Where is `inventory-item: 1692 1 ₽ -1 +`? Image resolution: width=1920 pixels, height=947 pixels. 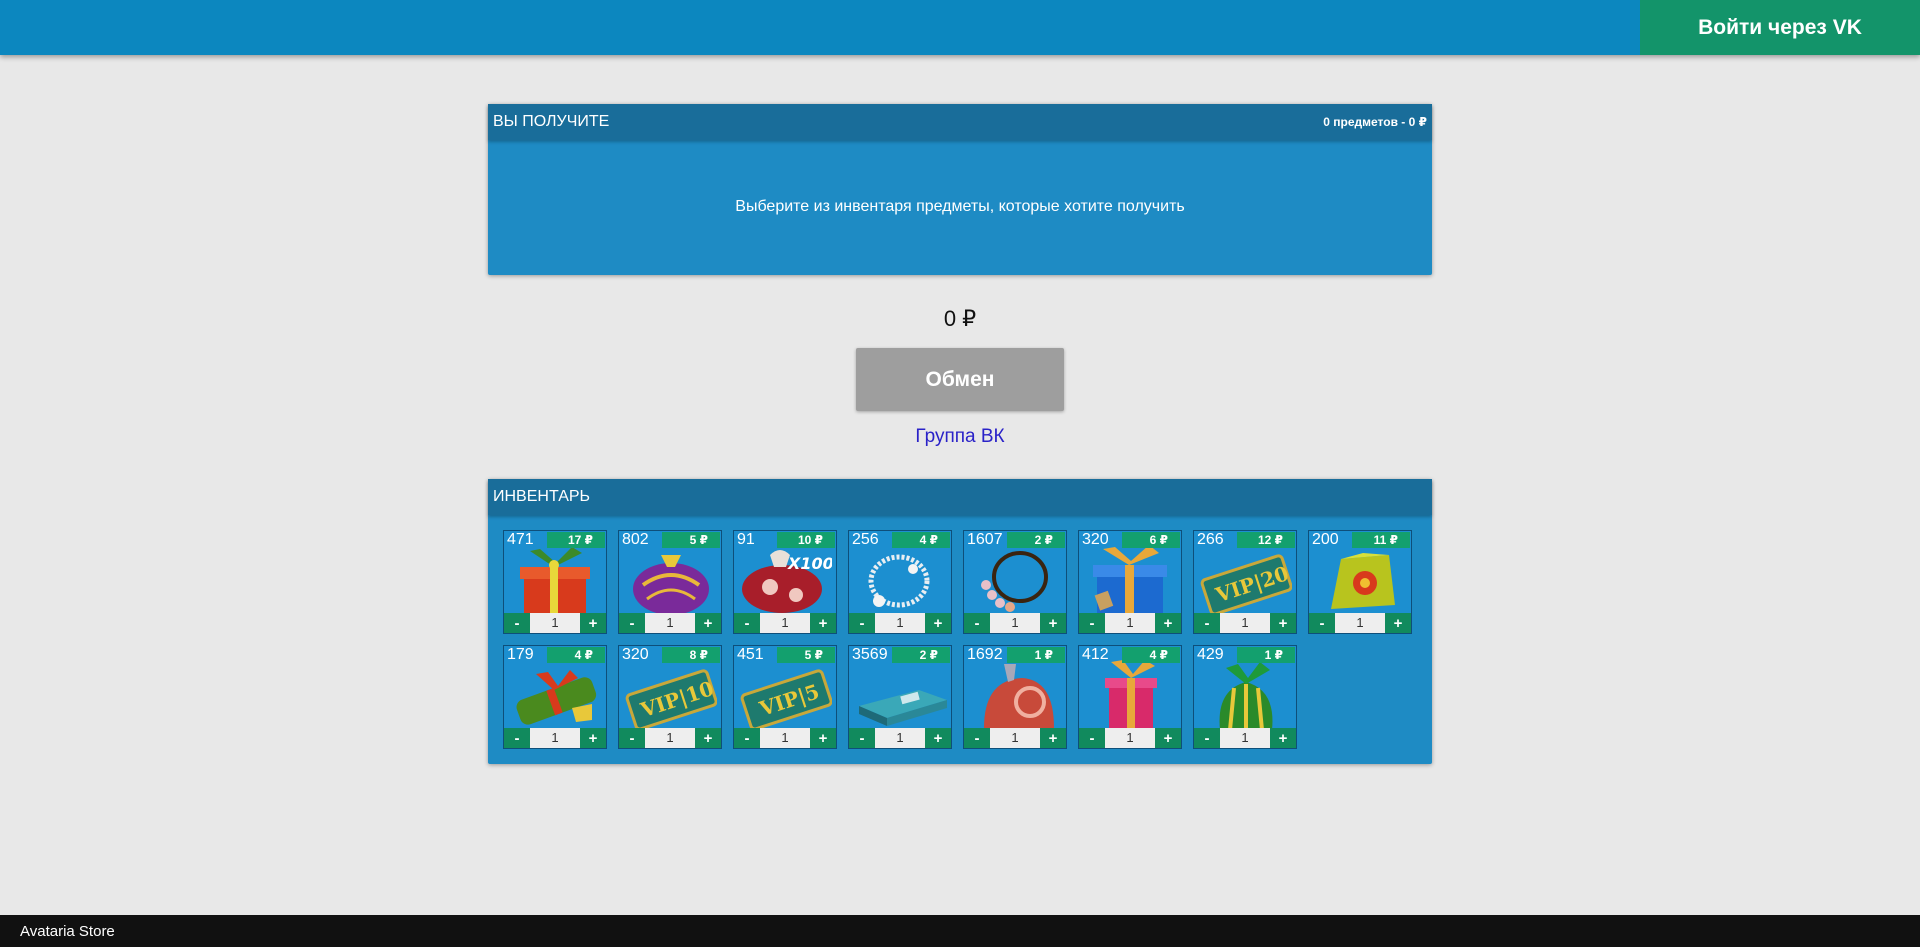
inventory-item: 1692 1 ₽ -1 + is located at coordinates (1015, 697).